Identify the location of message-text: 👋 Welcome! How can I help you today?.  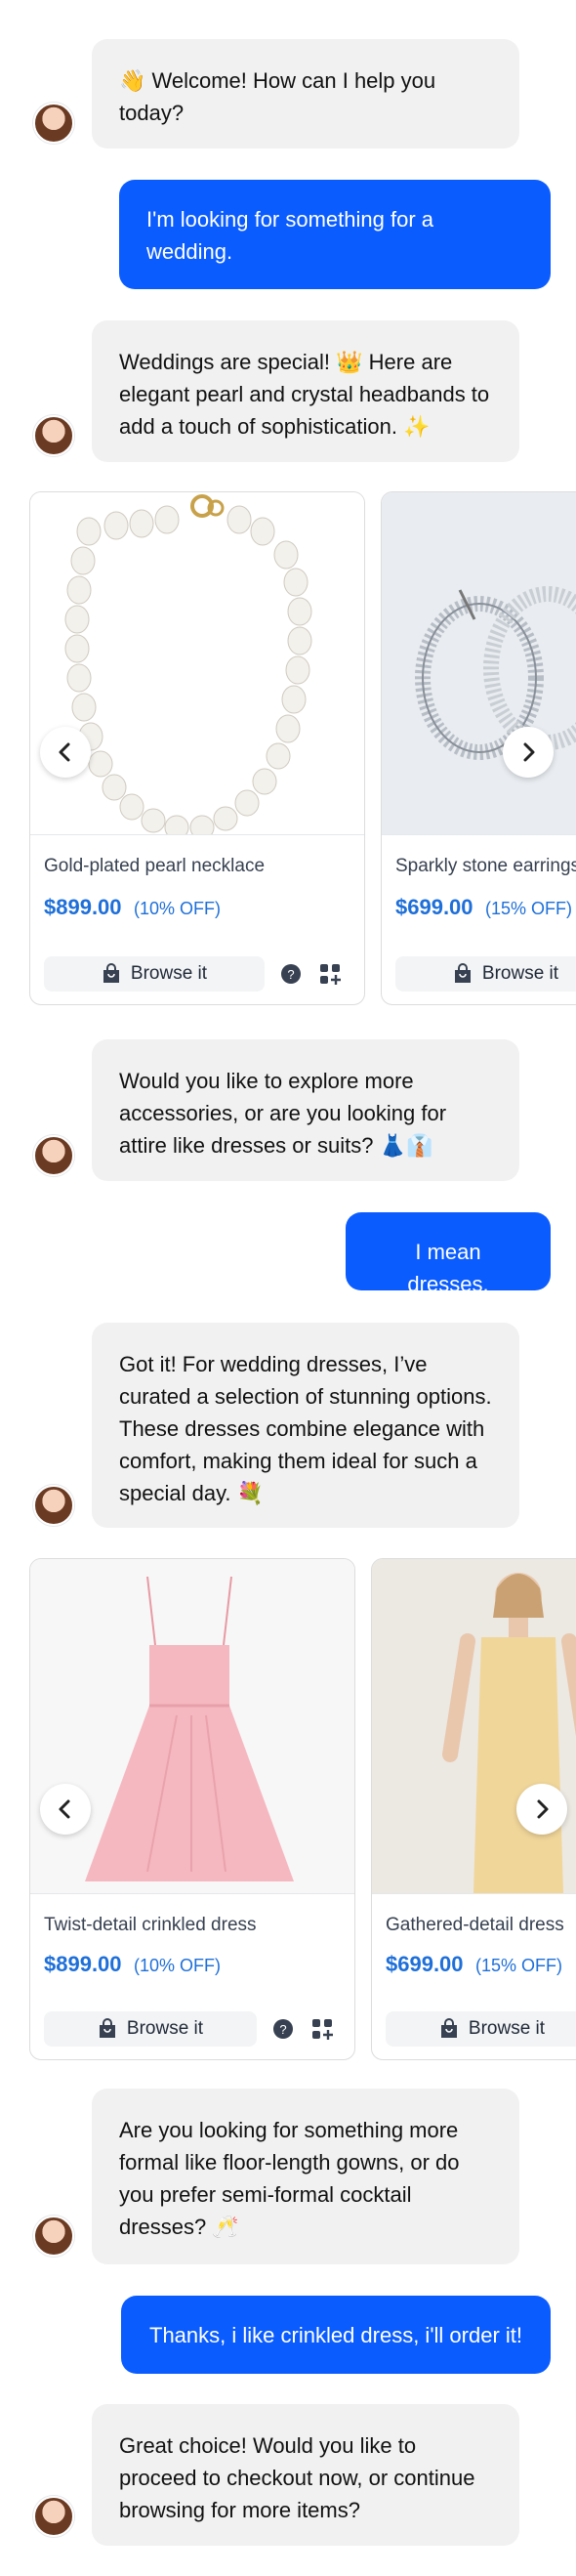
(278, 96).